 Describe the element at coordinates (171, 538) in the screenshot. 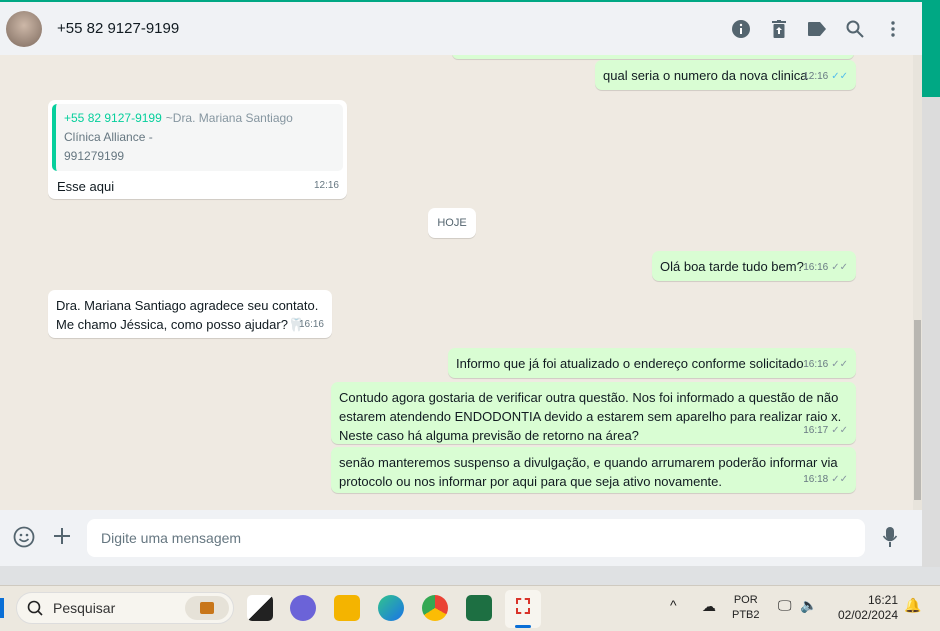

I see `message-input-placeholder: Digite uma mensagem` at that location.